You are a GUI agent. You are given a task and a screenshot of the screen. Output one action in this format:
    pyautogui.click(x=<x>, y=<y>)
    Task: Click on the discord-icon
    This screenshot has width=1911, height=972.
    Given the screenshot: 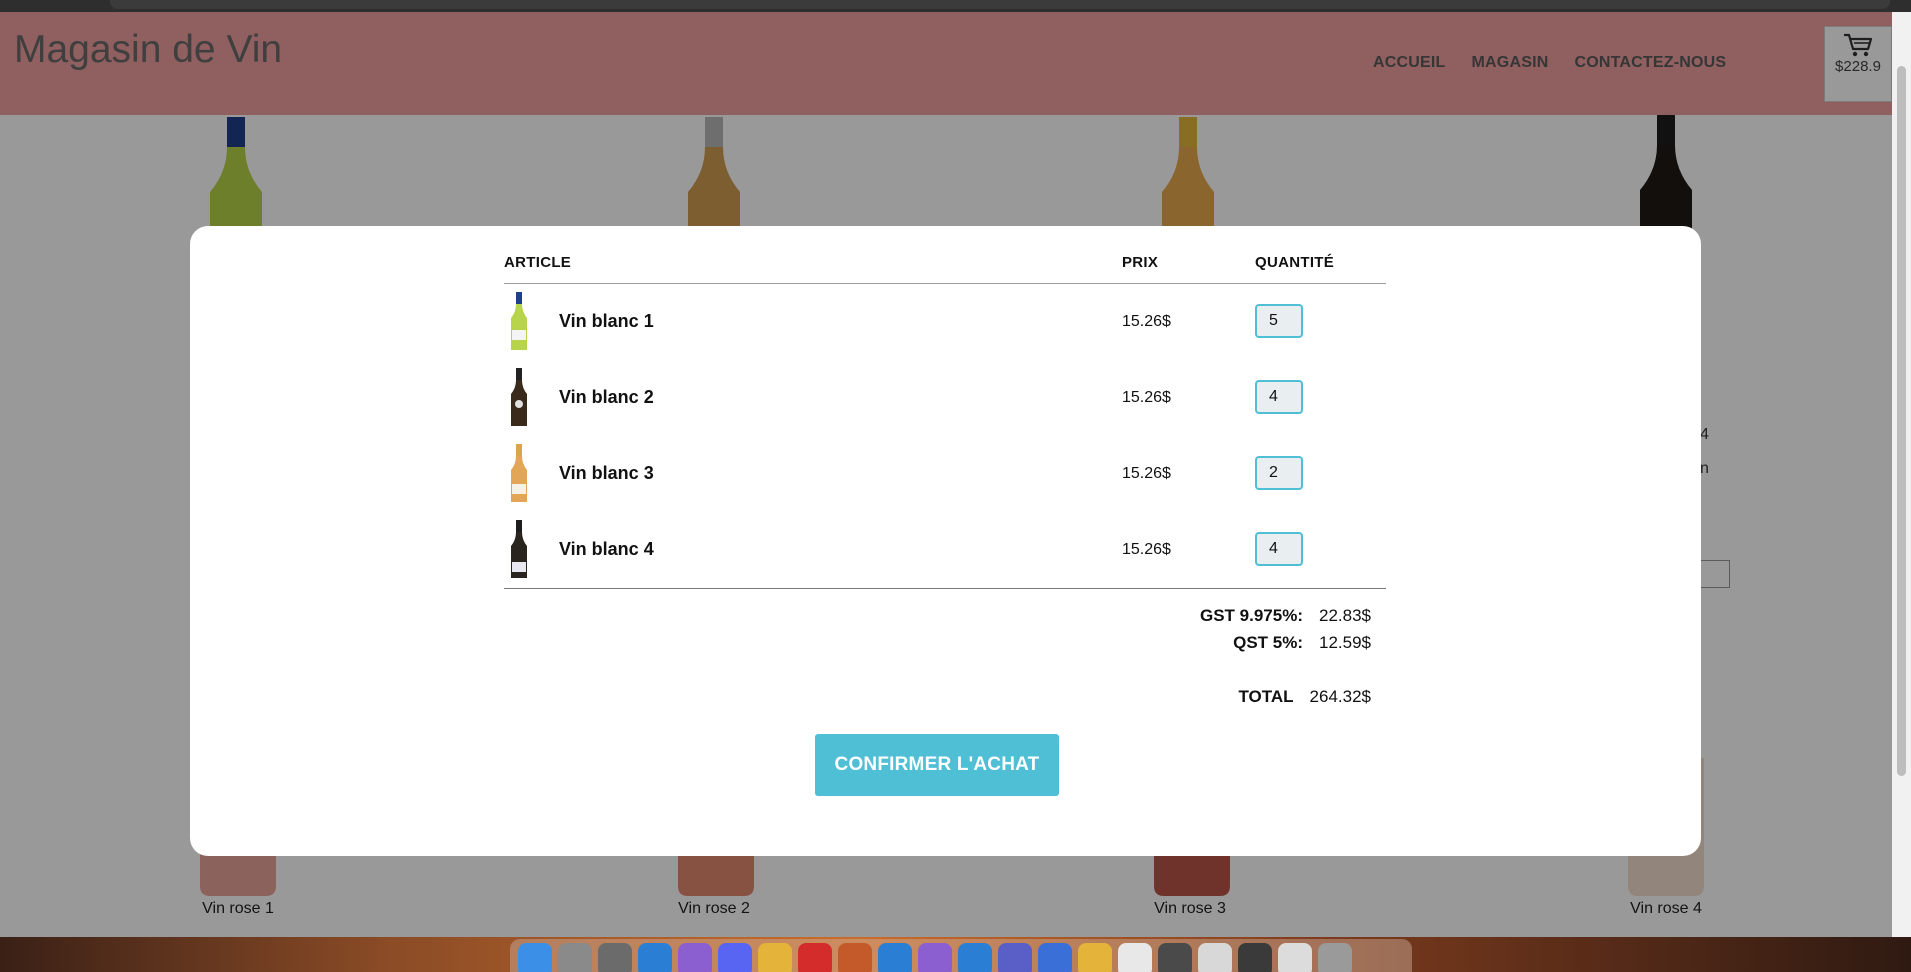 What is the action you would take?
    pyautogui.click(x=735, y=957)
    